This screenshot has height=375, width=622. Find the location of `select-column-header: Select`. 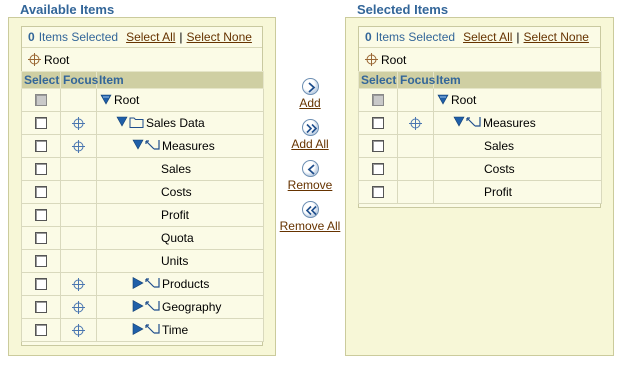

select-column-header: Select is located at coordinates (41, 80).